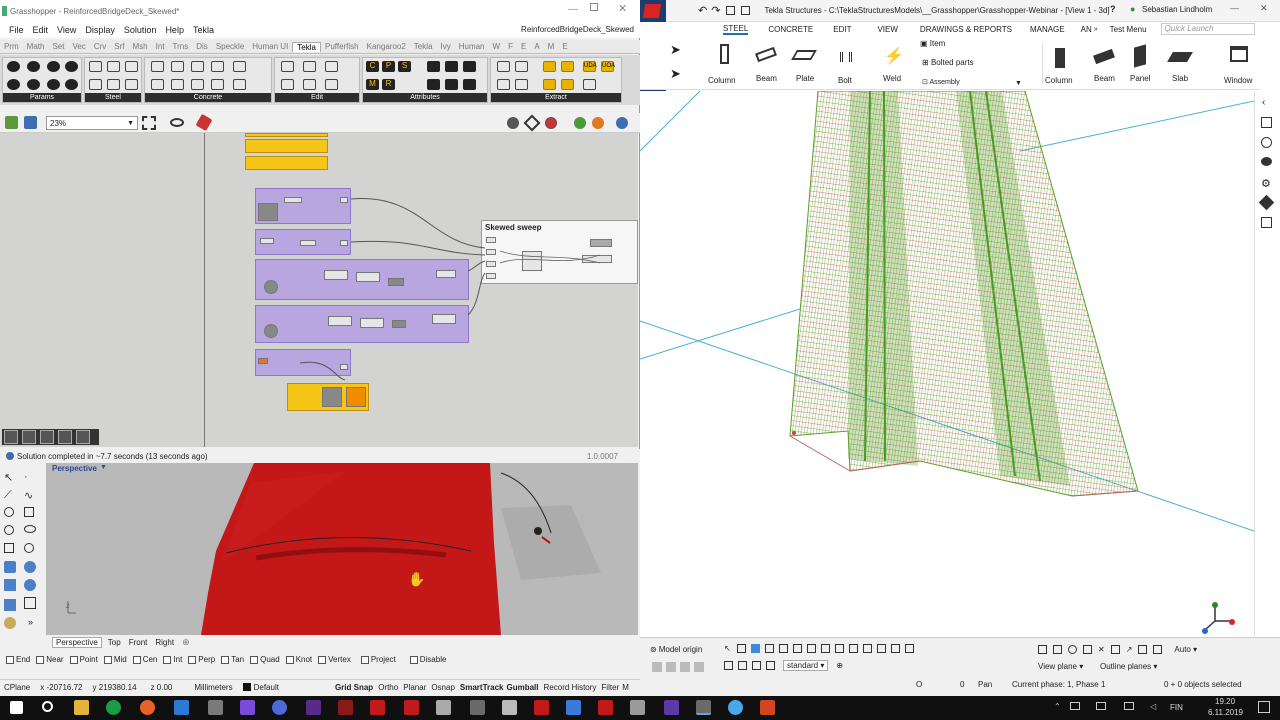 This screenshot has height=720, width=1280. I want to click on edit-tool-icon, so click(331, 66).